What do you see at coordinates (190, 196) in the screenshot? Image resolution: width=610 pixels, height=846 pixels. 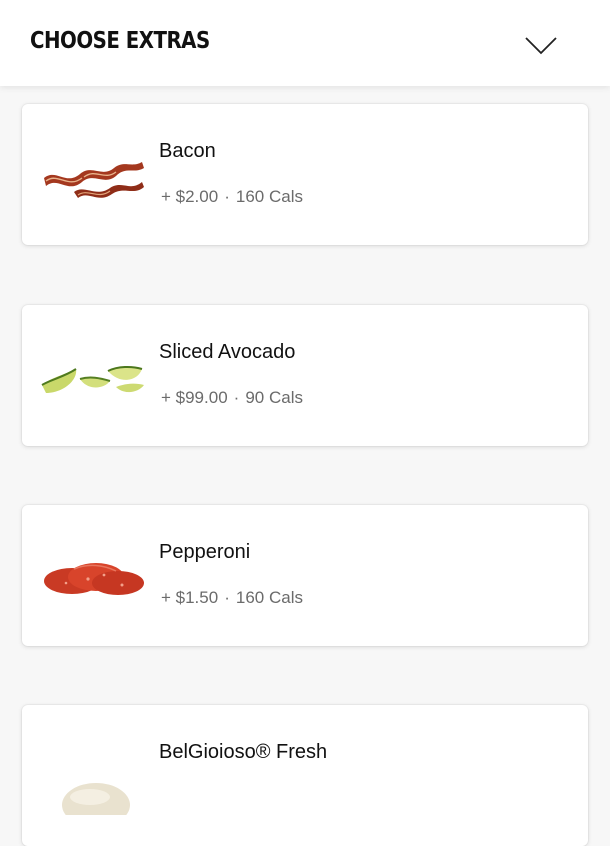 I see `extra-price: + $2.00` at bounding box center [190, 196].